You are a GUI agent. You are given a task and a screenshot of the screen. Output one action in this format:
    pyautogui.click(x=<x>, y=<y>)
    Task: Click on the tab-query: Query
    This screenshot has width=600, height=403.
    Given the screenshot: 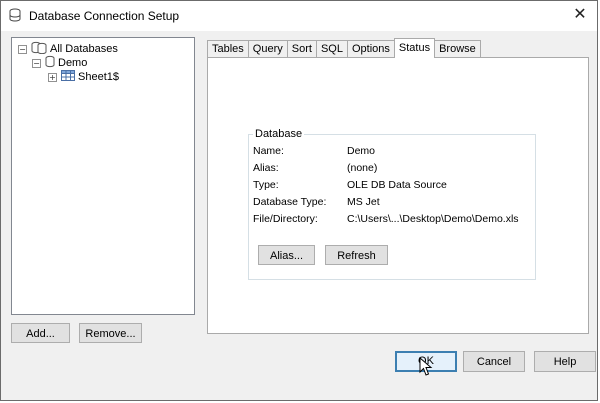 What is the action you would take?
    pyautogui.click(x=267, y=48)
    